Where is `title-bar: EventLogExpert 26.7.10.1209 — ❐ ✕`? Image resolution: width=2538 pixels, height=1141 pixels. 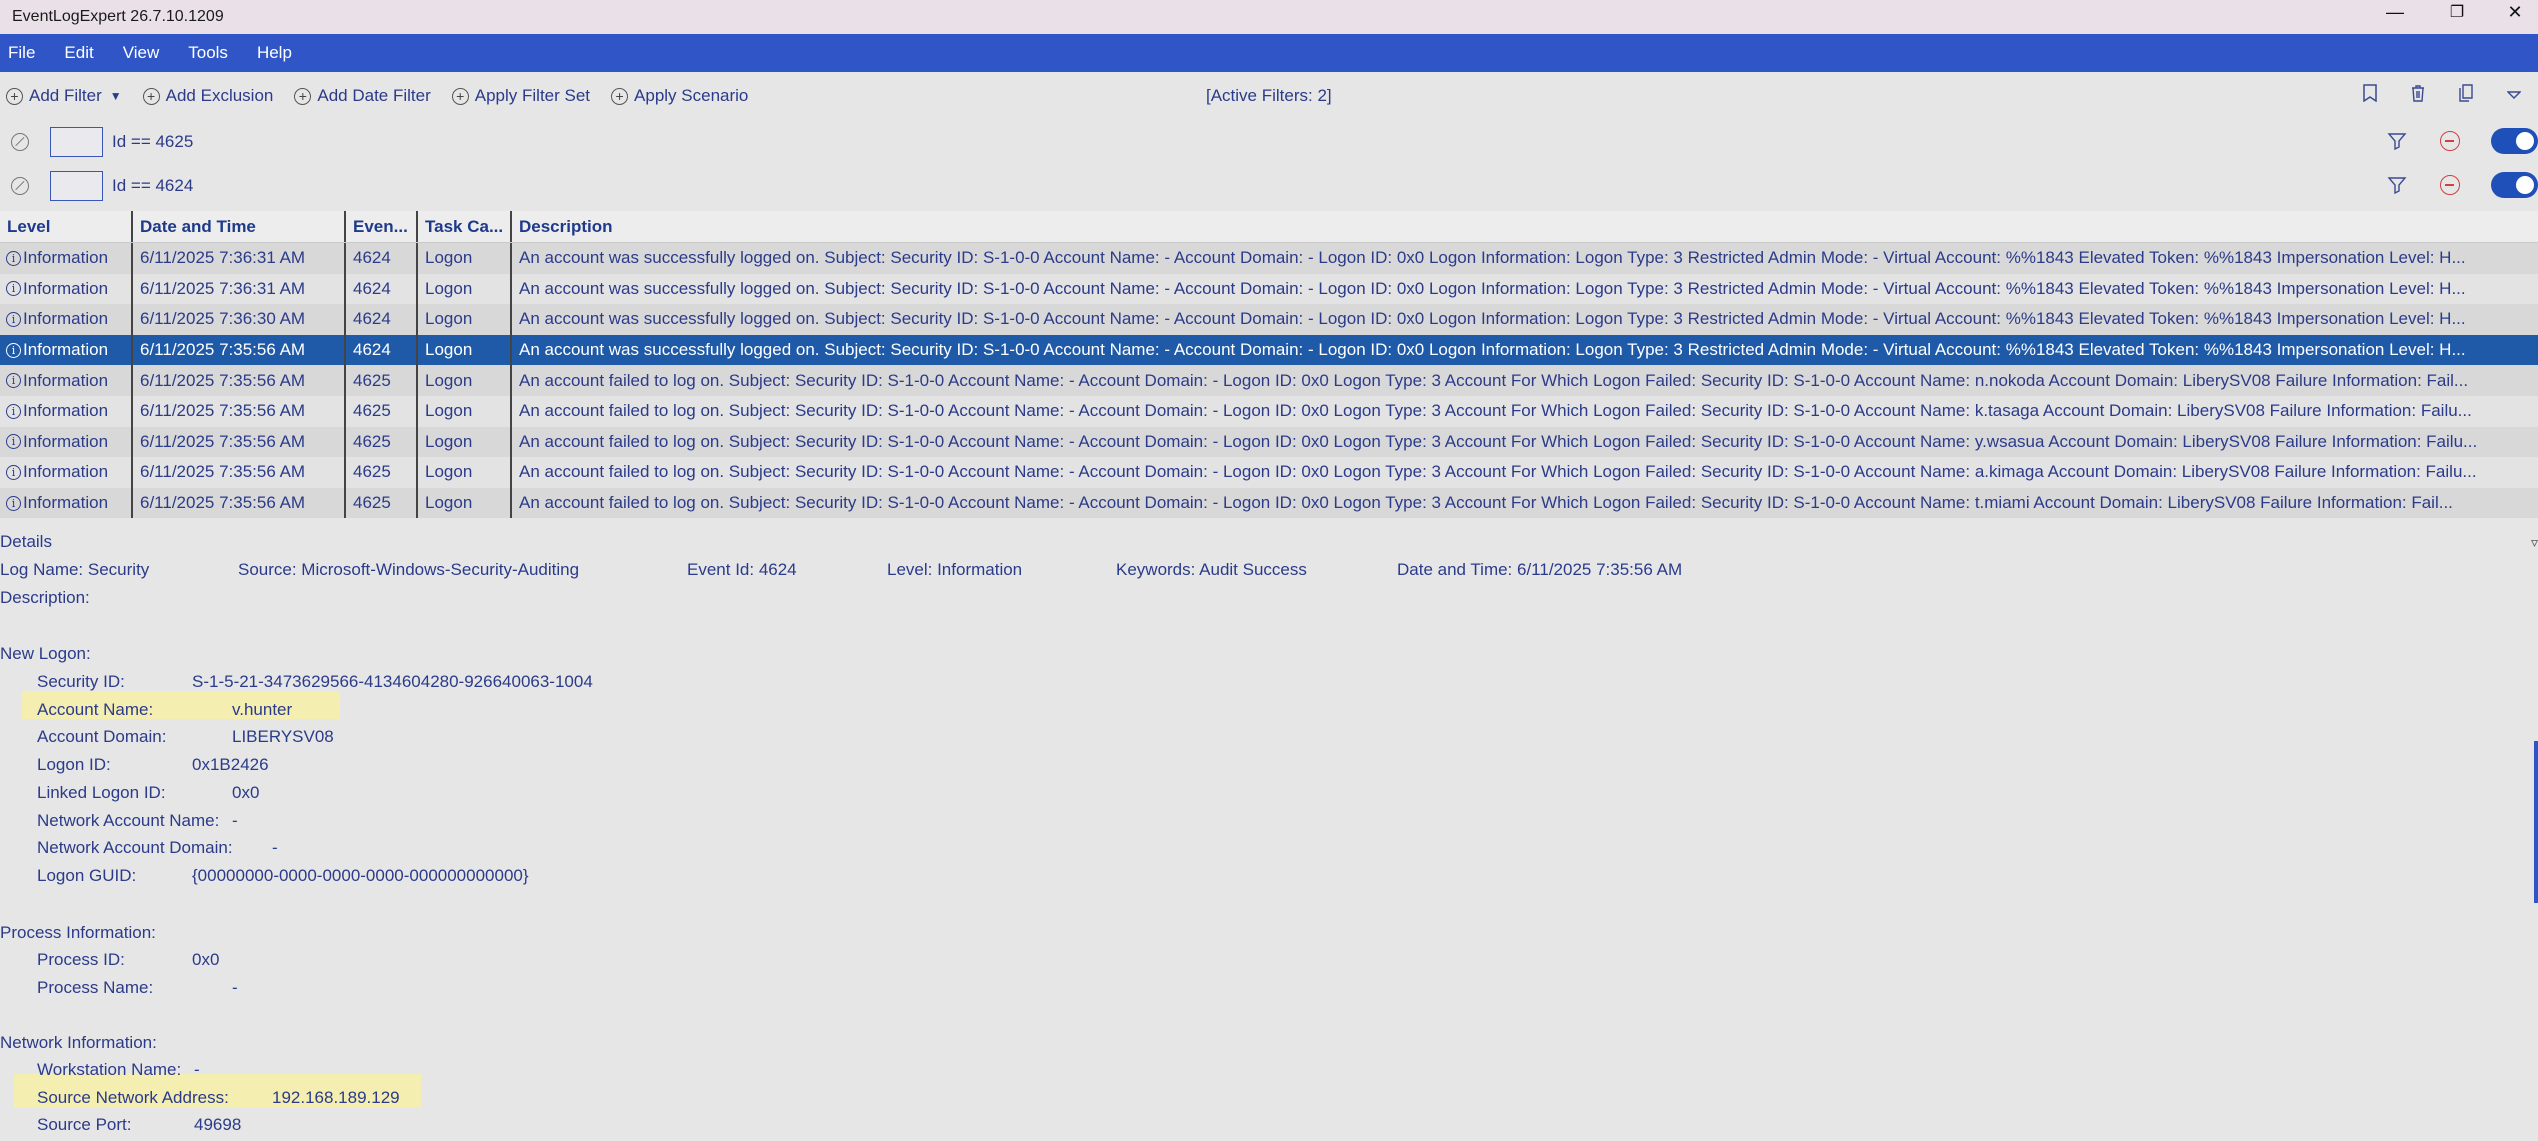 title-bar: EventLogExpert 26.7.10.1209 — ❐ ✕ is located at coordinates (1269, 17).